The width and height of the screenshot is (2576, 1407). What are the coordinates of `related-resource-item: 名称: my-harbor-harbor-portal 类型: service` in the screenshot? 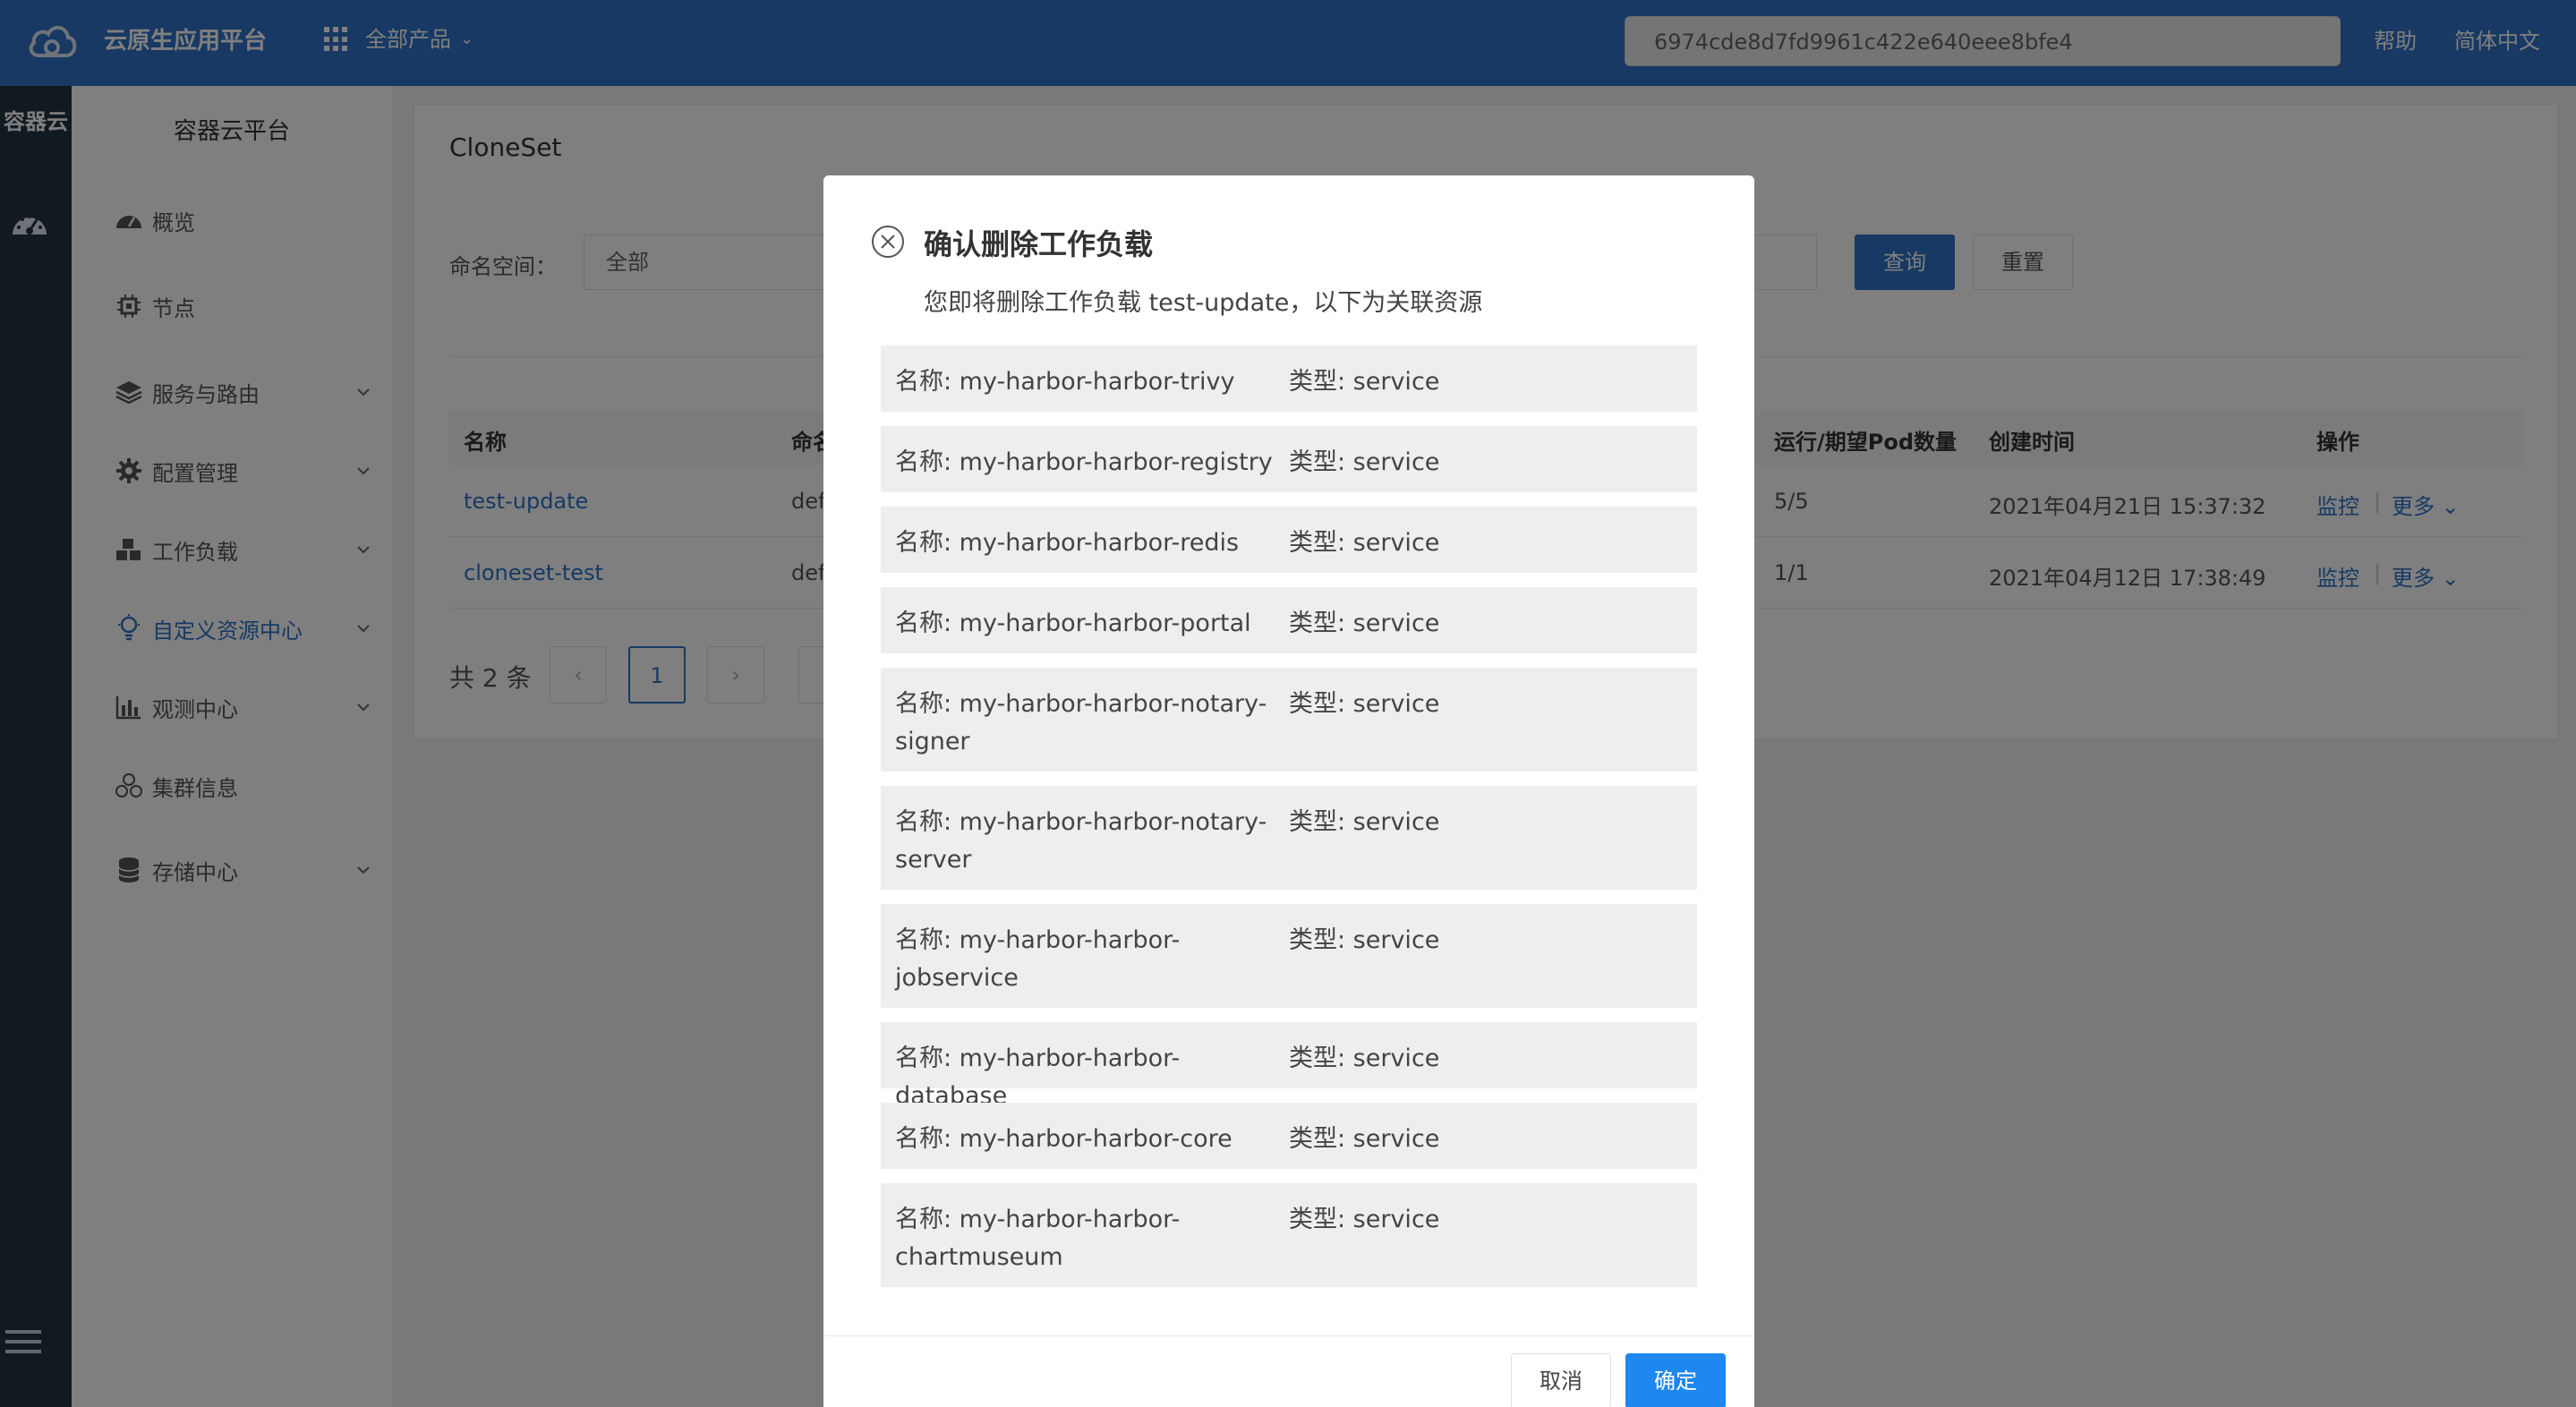 It's located at (1289, 620).